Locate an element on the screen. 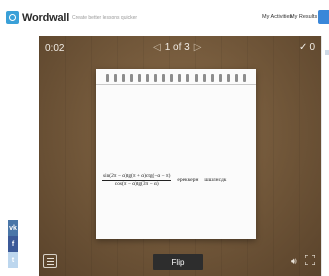 This screenshot has height=276, width=329. wordwall-logo: Wordwall is located at coordinates (37, 17).